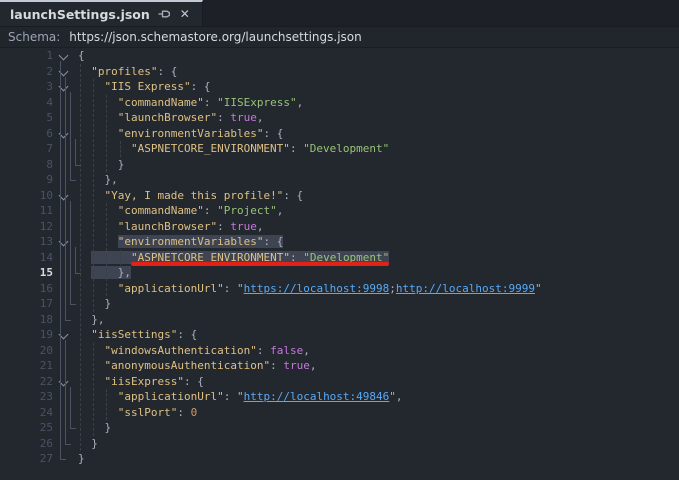 This screenshot has height=480, width=679. I want to click on line-number: 8, so click(26, 165).